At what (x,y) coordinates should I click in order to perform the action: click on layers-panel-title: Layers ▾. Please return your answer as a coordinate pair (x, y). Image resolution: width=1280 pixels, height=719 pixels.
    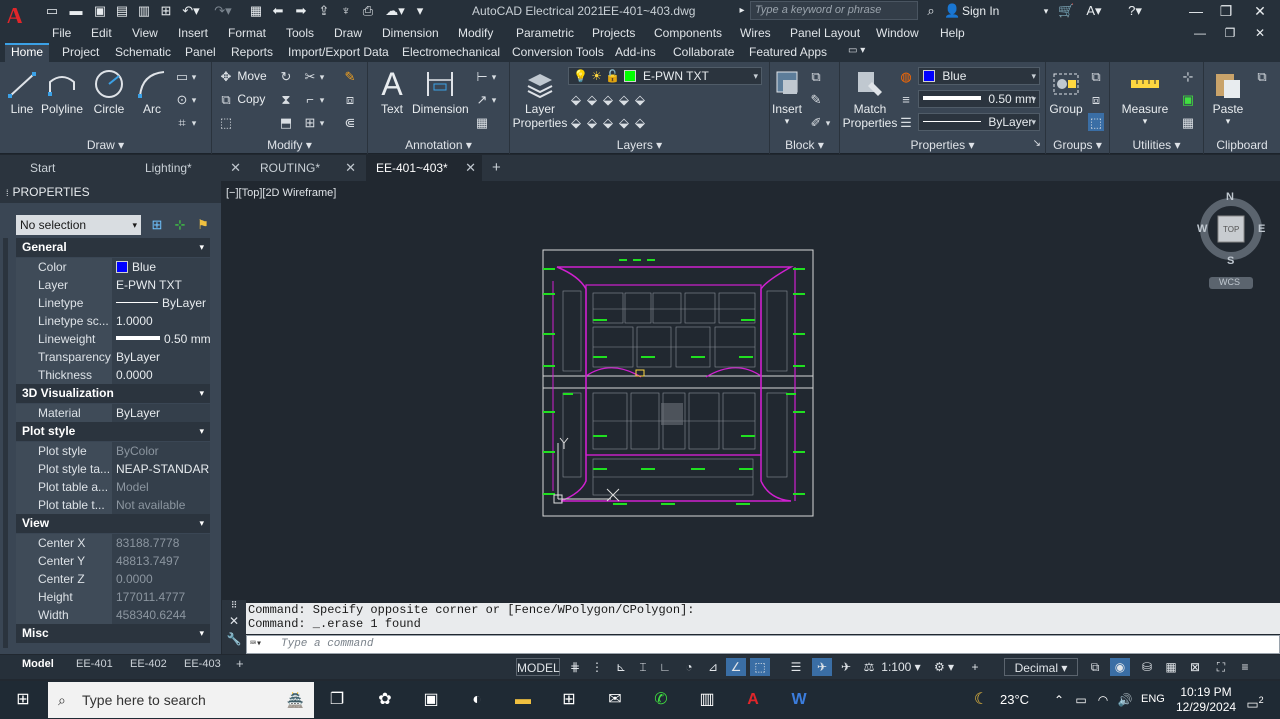
    Looking at the image, I should click on (639, 145).